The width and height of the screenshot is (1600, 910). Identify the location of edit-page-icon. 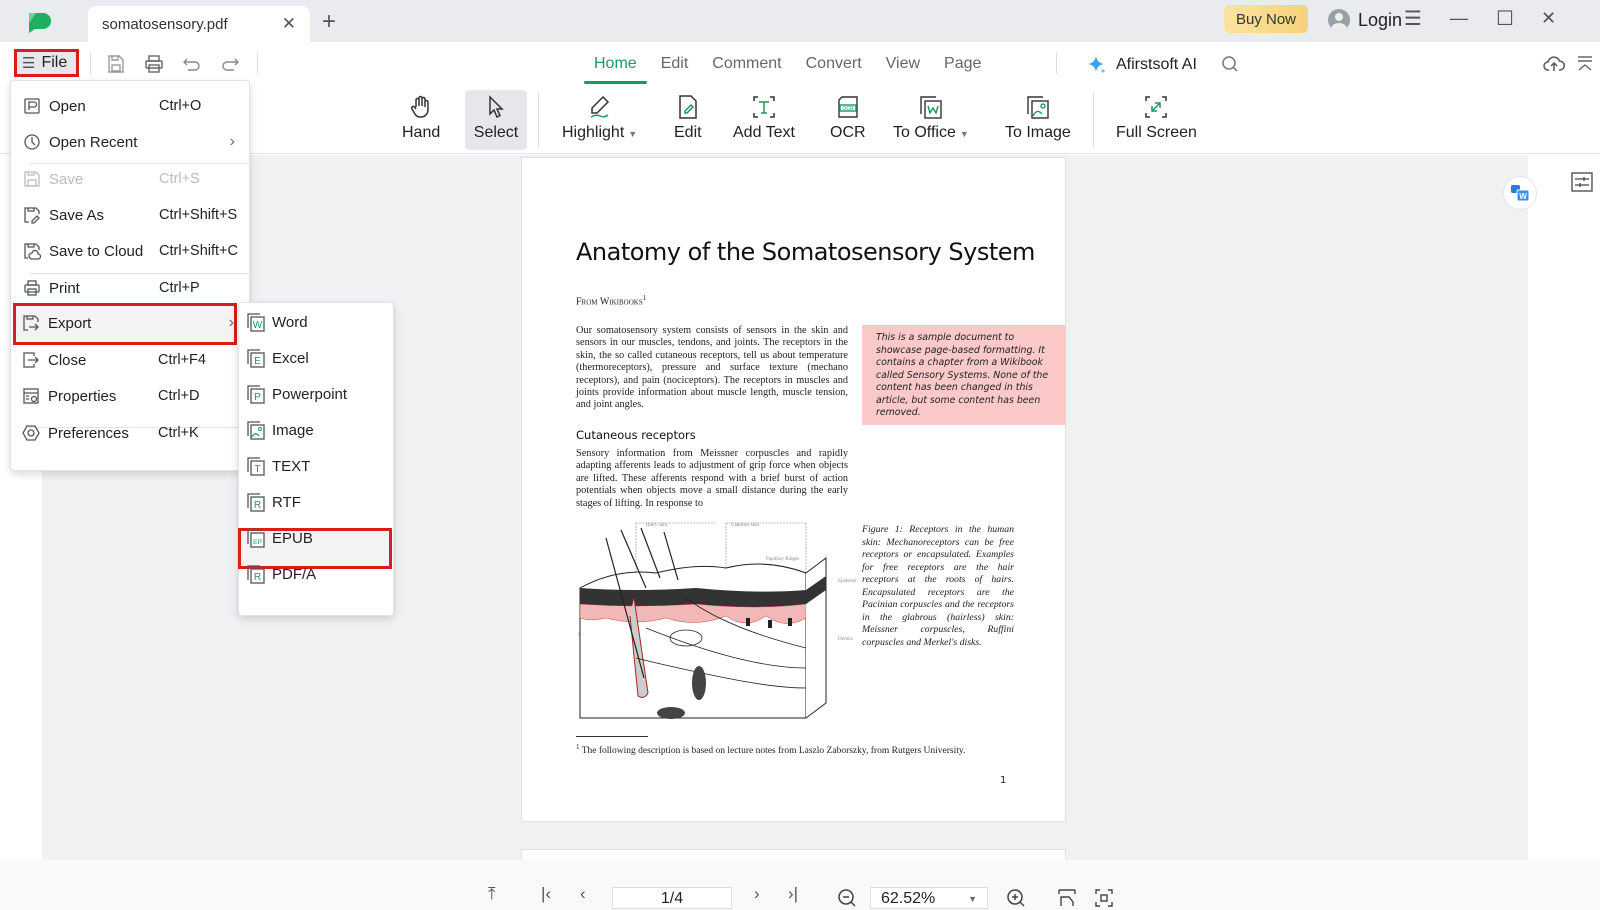
(688, 107).